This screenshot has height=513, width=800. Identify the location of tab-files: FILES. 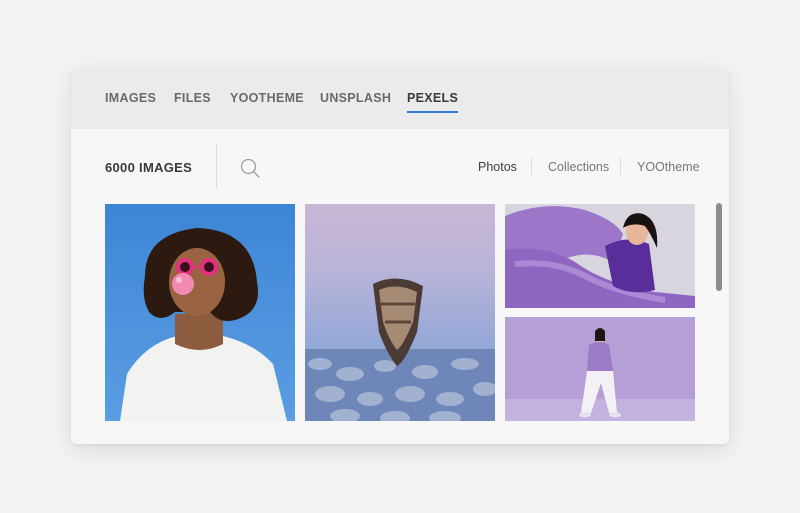
(192, 98).